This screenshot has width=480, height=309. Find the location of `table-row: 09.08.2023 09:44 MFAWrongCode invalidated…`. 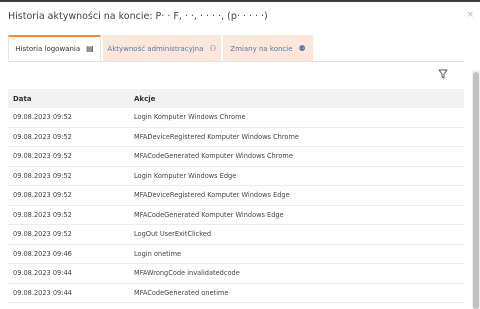

table-row: 09.08.2023 09:44 MFAWrongCode invalidated… is located at coordinates (236, 274).